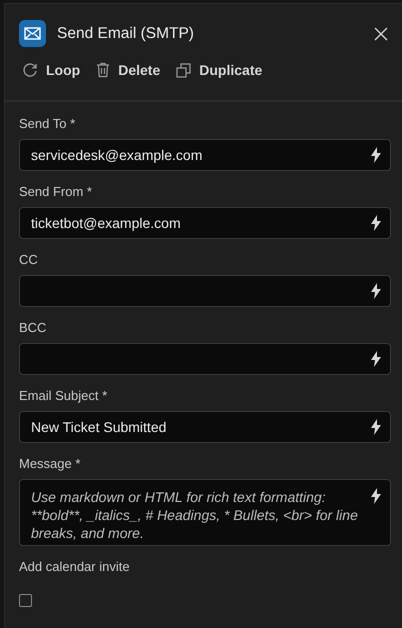  Describe the element at coordinates (47, 123) in the screenshot. I see `field-label: Send To *` at that location.